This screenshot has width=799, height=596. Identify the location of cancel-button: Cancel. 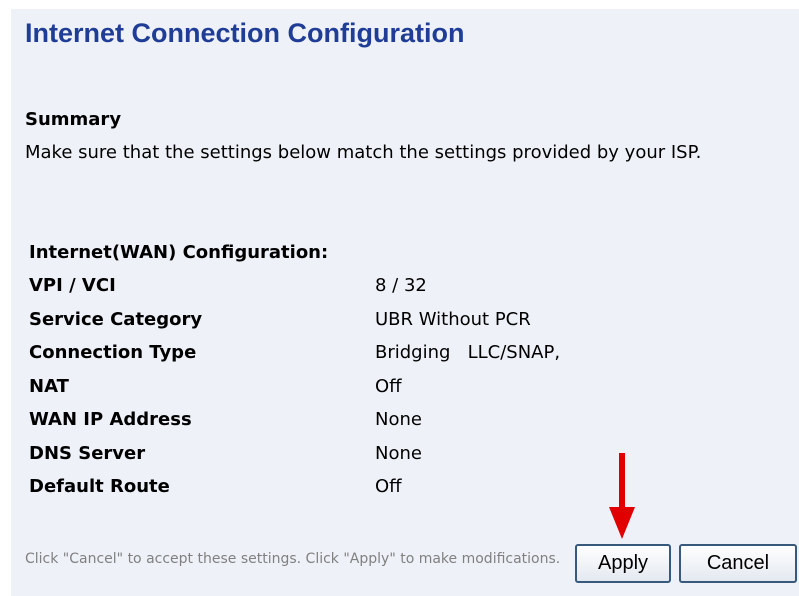
(738, 563).